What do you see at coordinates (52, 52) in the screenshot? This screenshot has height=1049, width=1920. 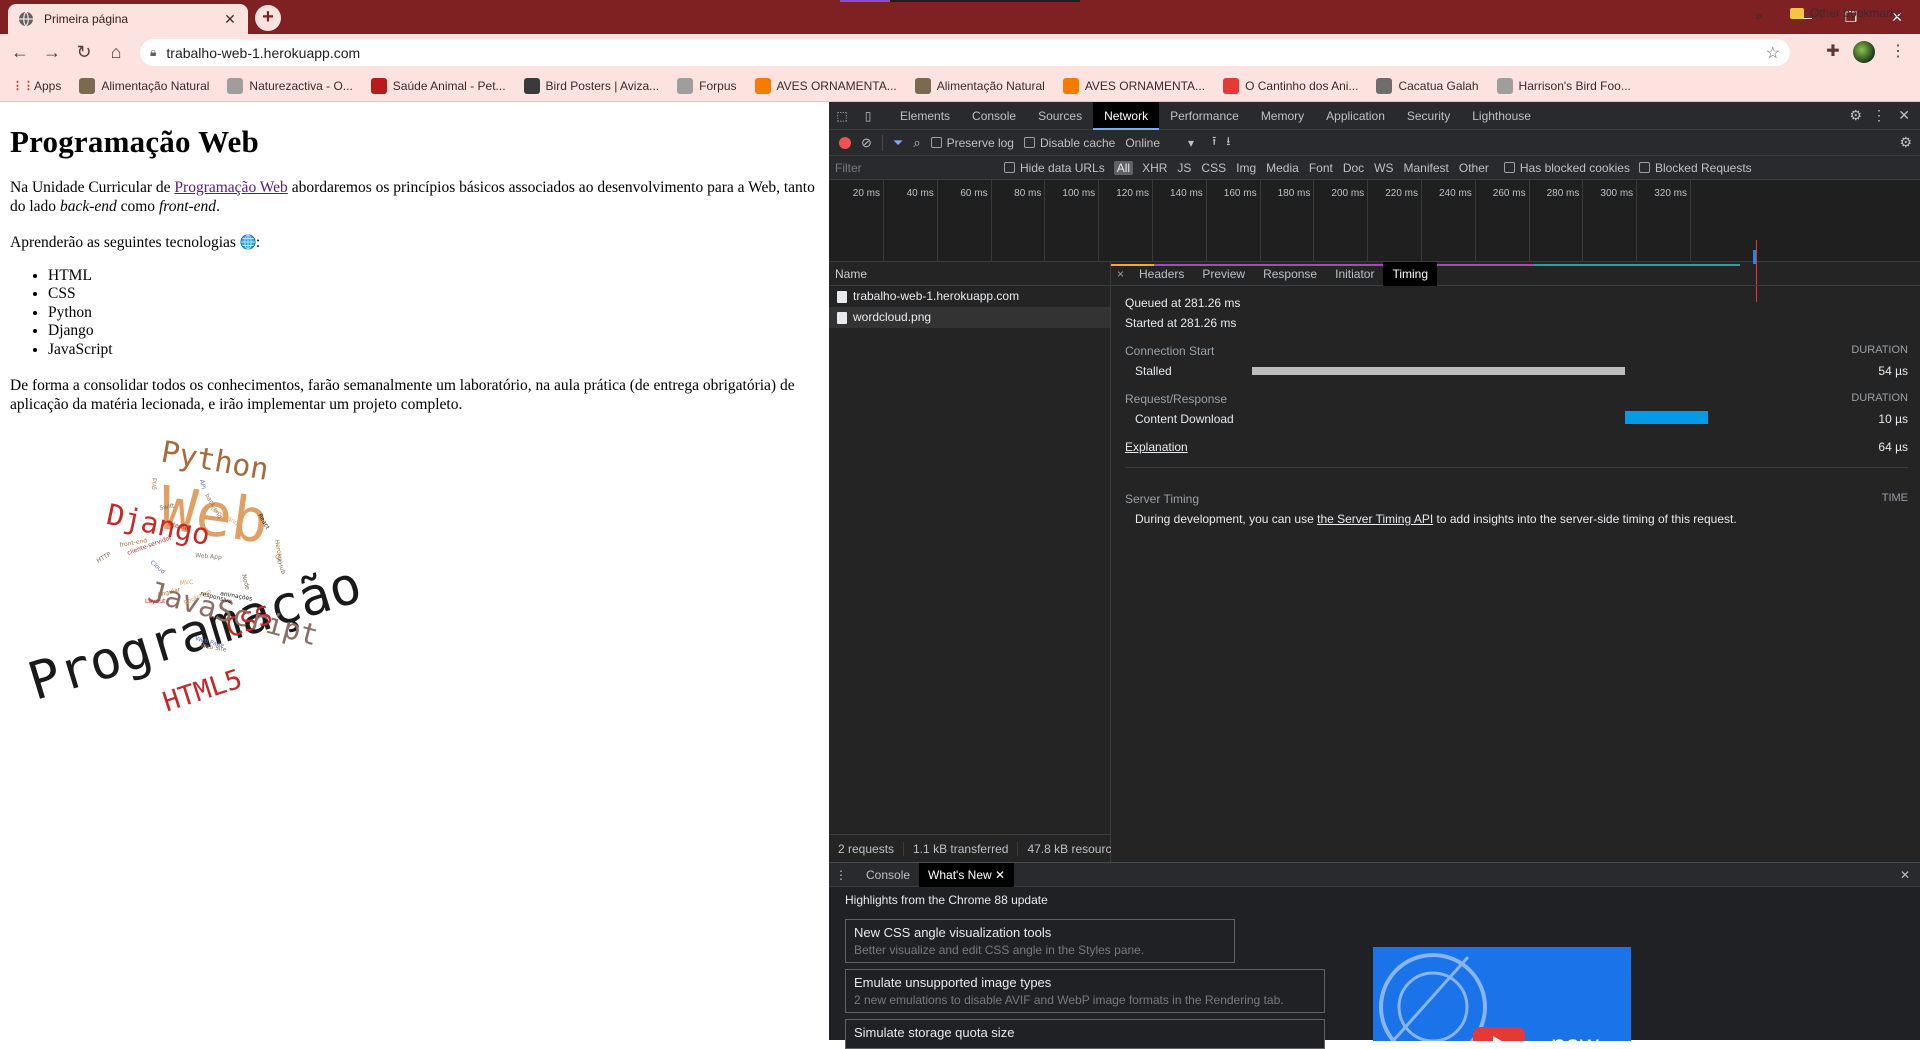 I see `forward-arrow-icon: →` at bounding box center [52, 52].